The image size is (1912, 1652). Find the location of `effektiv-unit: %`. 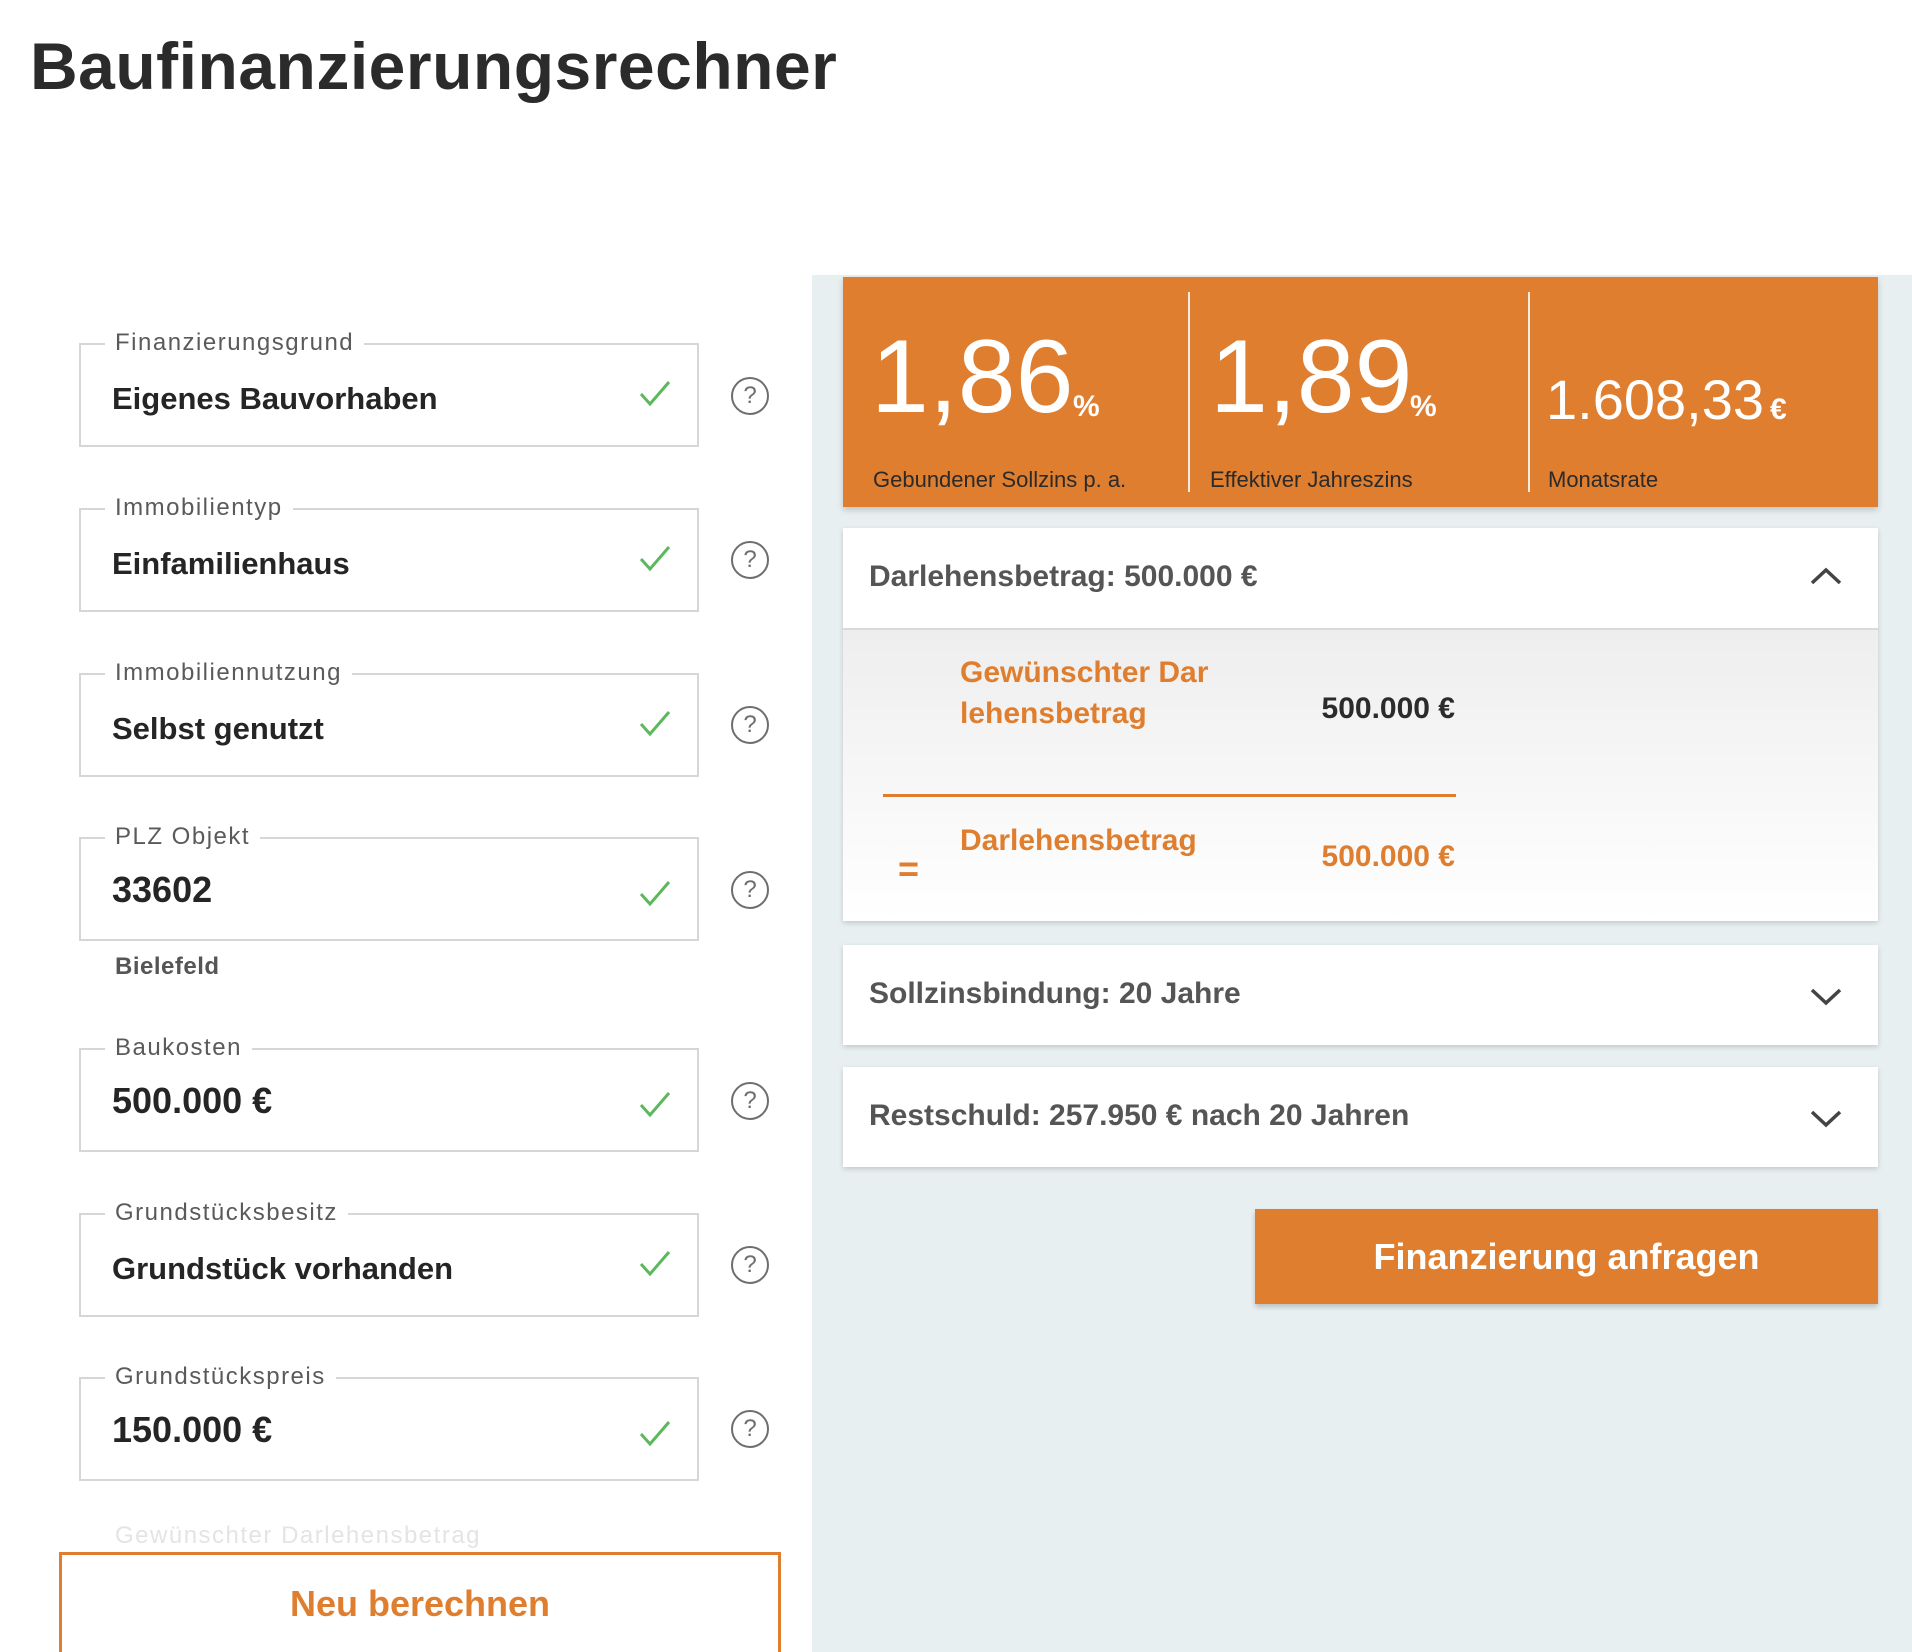

effektiv-unit: % is located at coordinates (1423, 406).